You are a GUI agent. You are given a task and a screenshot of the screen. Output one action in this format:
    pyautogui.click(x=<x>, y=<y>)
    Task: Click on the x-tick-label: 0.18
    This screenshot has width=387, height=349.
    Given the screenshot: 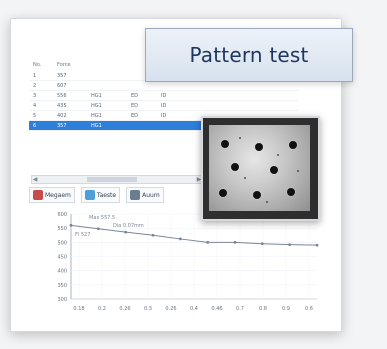 What is the action you would take?
    pyautogui.click(x=78, y=309)
    